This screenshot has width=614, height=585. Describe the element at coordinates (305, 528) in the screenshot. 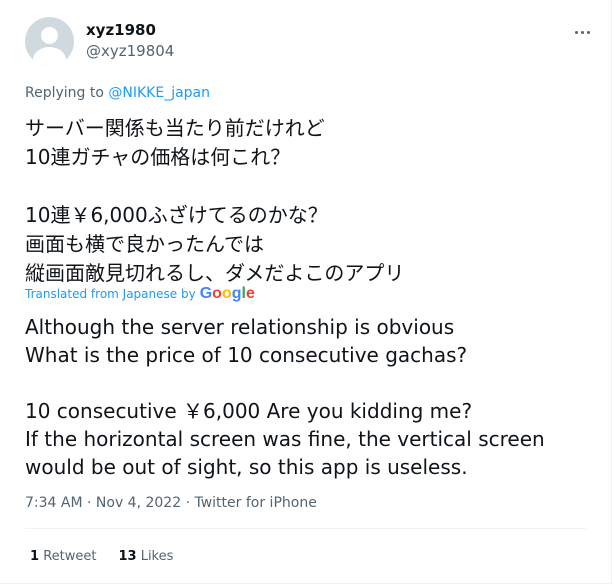

I see `stats-divider` at that location.